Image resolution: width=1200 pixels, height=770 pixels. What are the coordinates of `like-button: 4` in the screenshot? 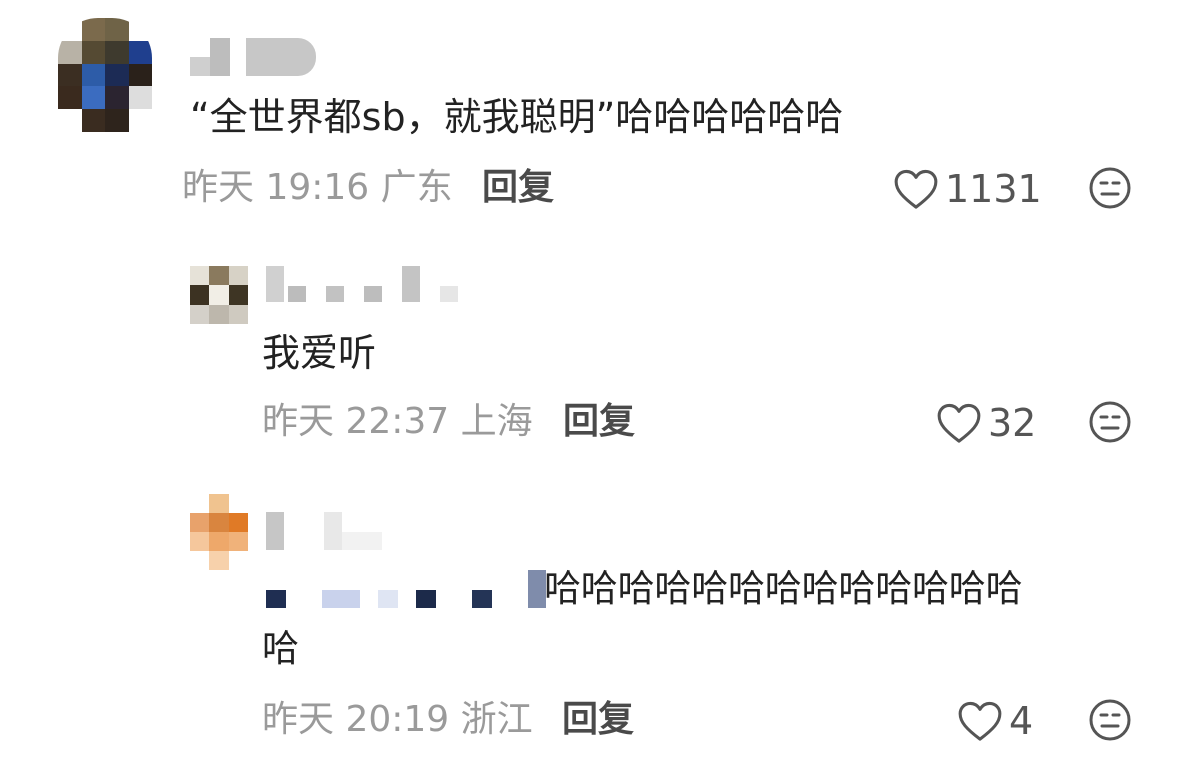 It's located at (995, 721).